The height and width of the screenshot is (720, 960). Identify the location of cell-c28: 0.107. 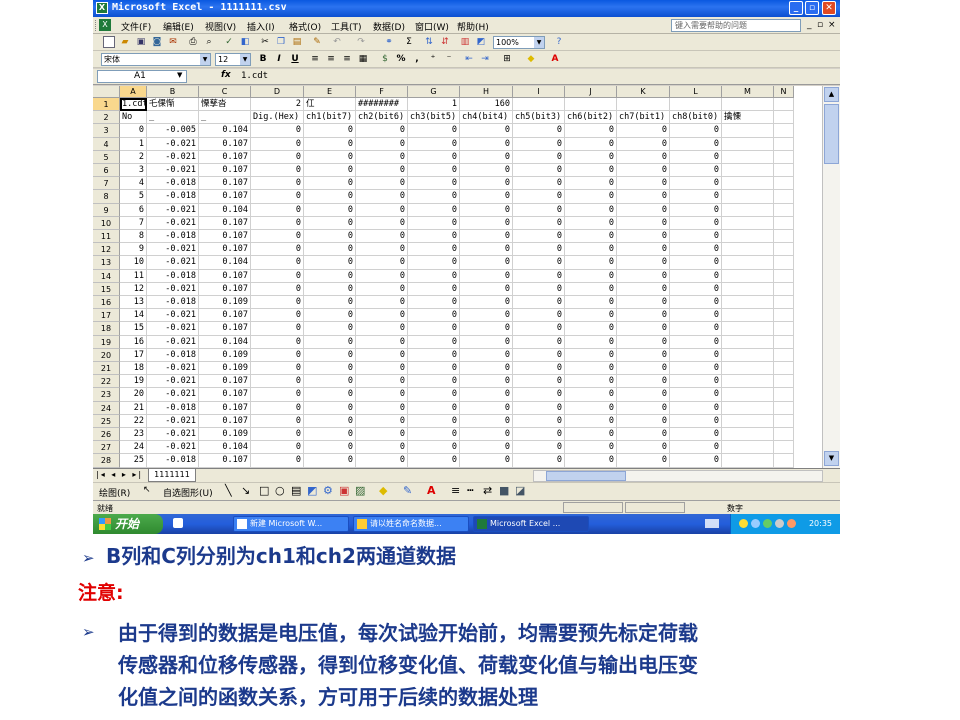
(225, 461).